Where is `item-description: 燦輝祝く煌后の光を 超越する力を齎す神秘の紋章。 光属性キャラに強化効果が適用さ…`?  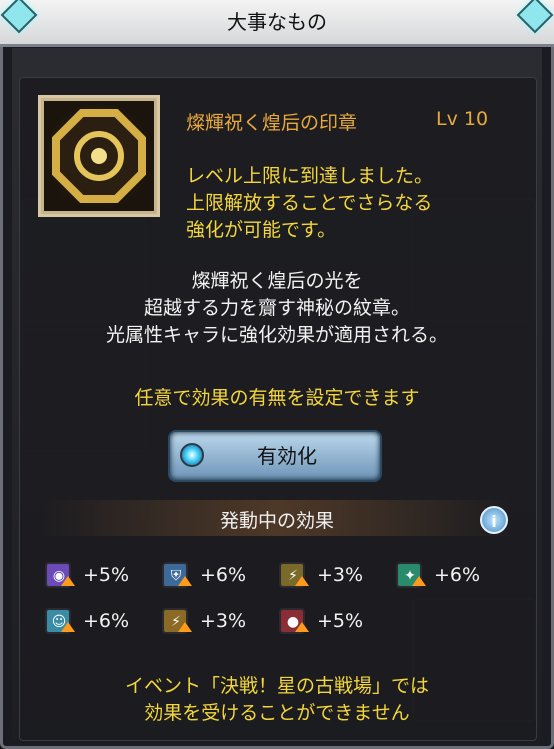
item-description: 燦輝祝く煌后の光を 超越する力を齎す神秘の紋章。 光属性キャラに強化効果が適用さ… is located at coordinates (276, 308).